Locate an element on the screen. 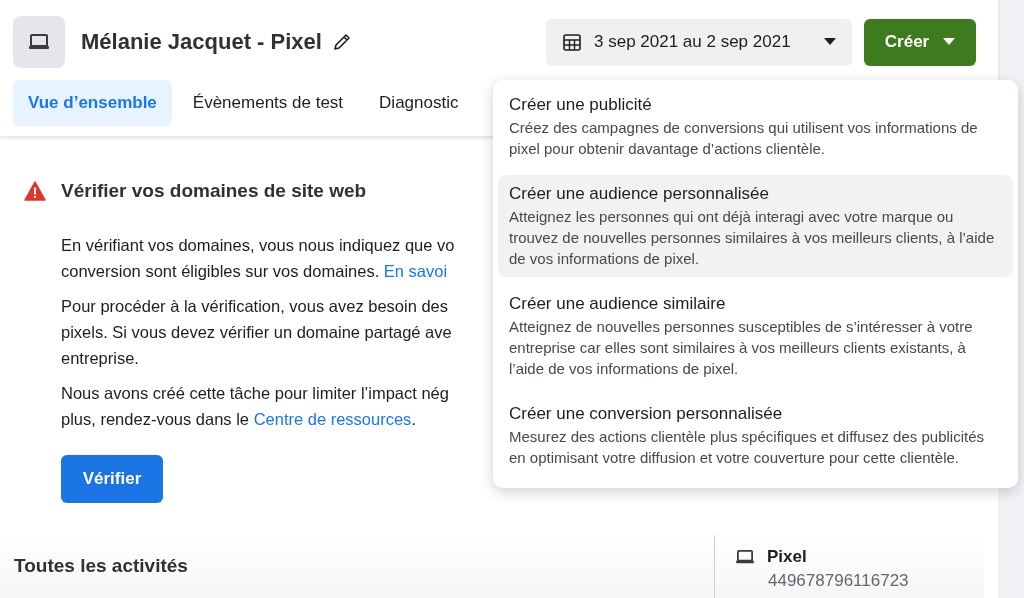 This screenshot has width=1024, height=598. paragraph: En vérifiant vos domaines, vous nous indiquez que vo conversion sont éligibles sur vos domaines. En savoi is located at coordinates (258, 258).